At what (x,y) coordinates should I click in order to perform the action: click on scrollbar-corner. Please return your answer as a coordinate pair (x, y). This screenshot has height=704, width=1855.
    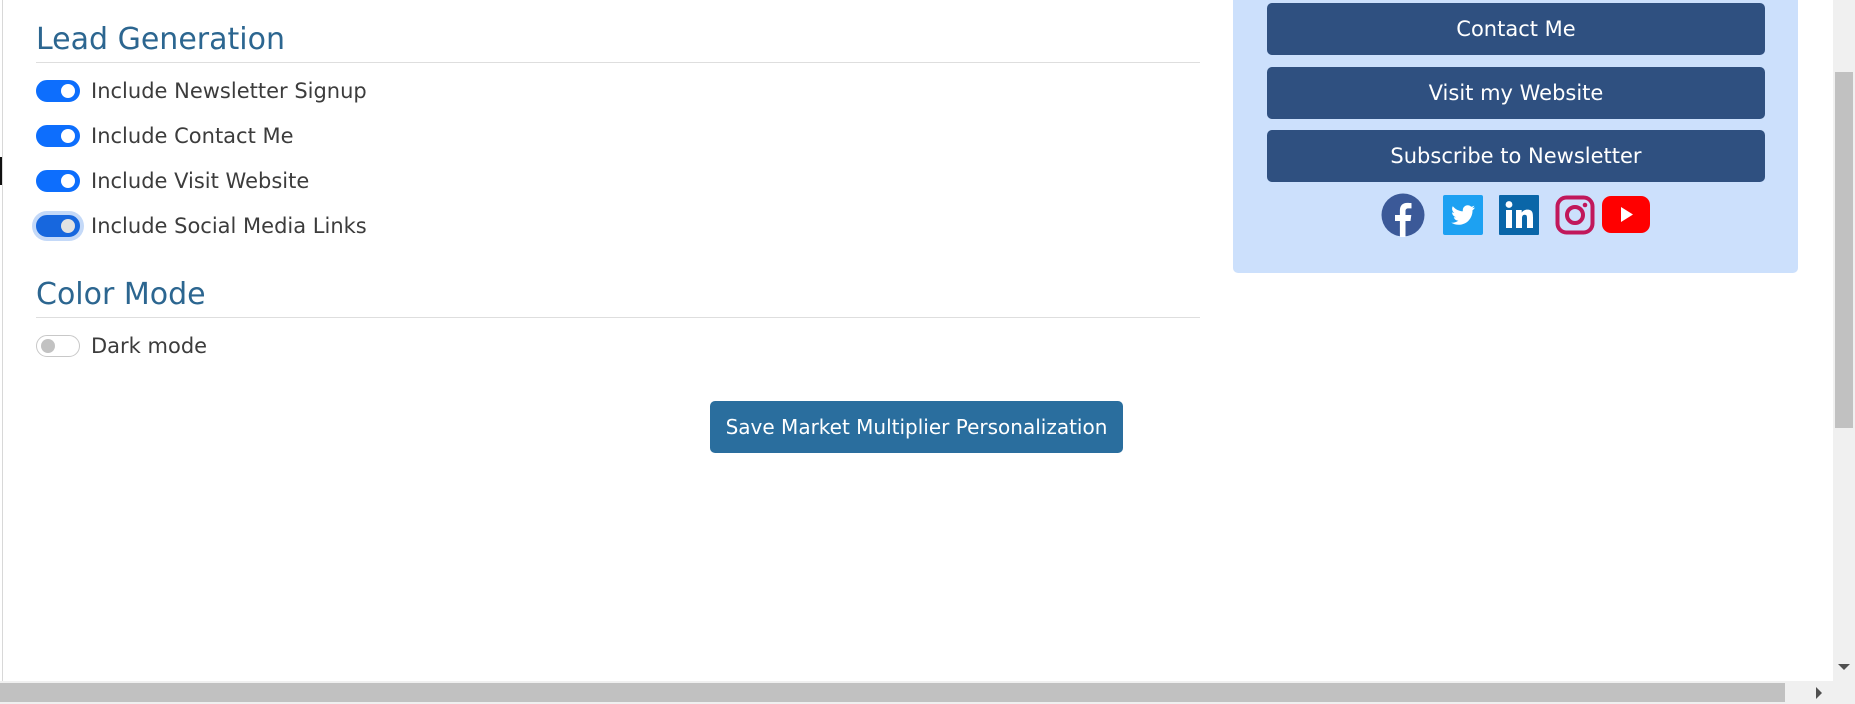
    Looking at the image, I should click on (1844, 692).